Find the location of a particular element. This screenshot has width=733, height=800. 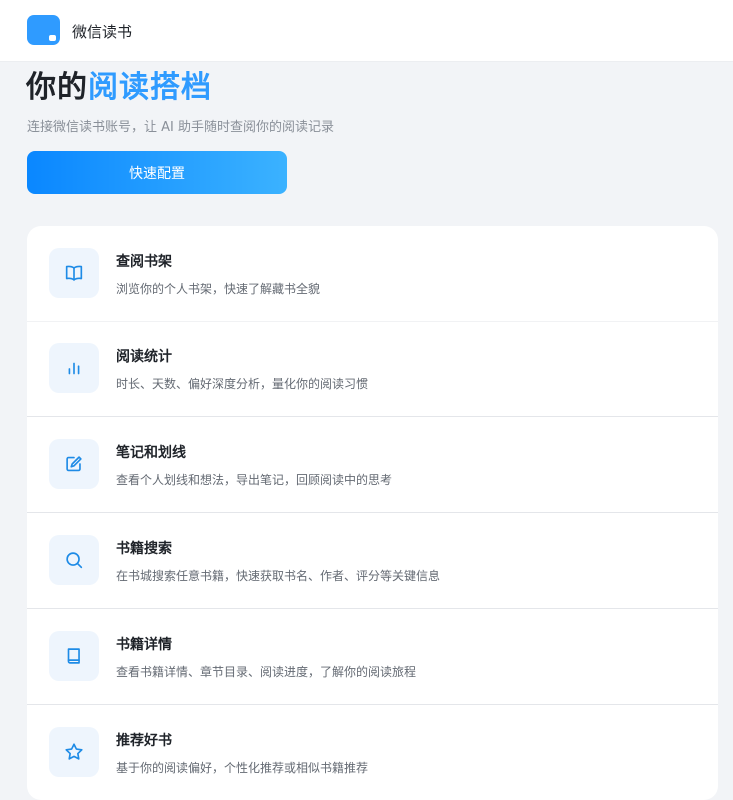

feature-title: 笔记和划线 is located at coordinates (151, 453).